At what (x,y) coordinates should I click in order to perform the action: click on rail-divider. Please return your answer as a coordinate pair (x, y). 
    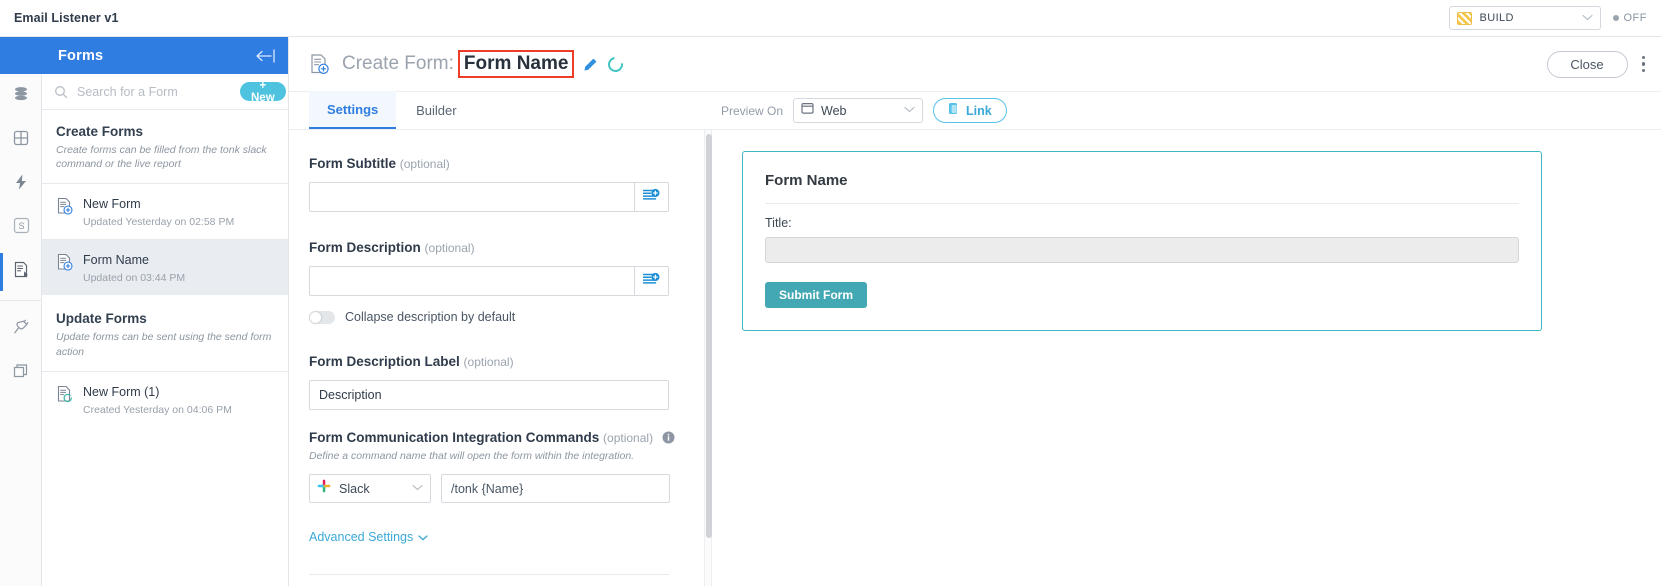
    Looking at the image, I should click on (21, 300).